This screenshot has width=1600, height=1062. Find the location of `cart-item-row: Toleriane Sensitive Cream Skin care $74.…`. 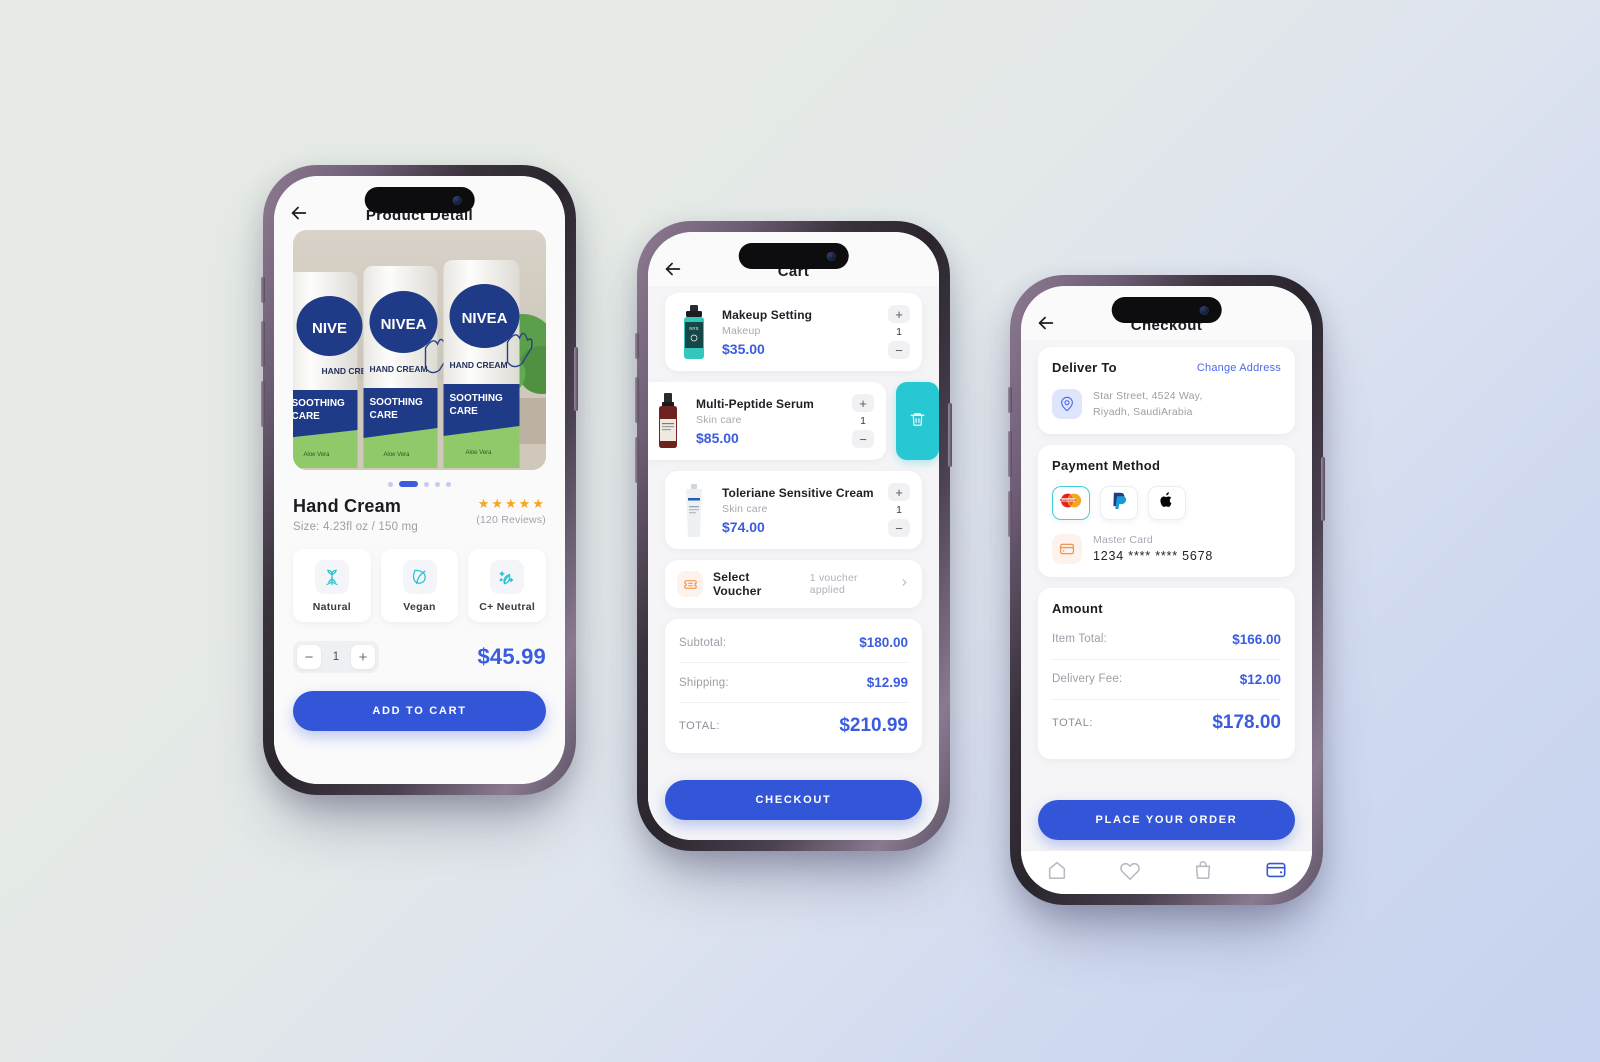

cart-item-row: Toleriane Sensitive Cream Skin care $74.… is located at coordinates (793, 510).